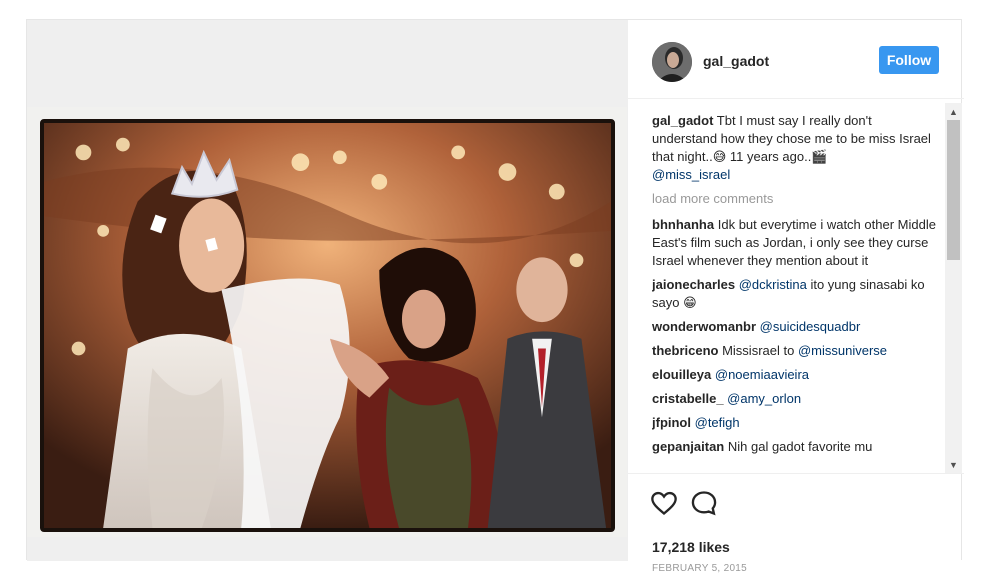 The image size is (985, 574). What do you see at coordinates (796, 523) in the screenshot?
I see `post-actions: 17,218 likes FEBRUARY 5, 2015` at bounding box center [796, 523].